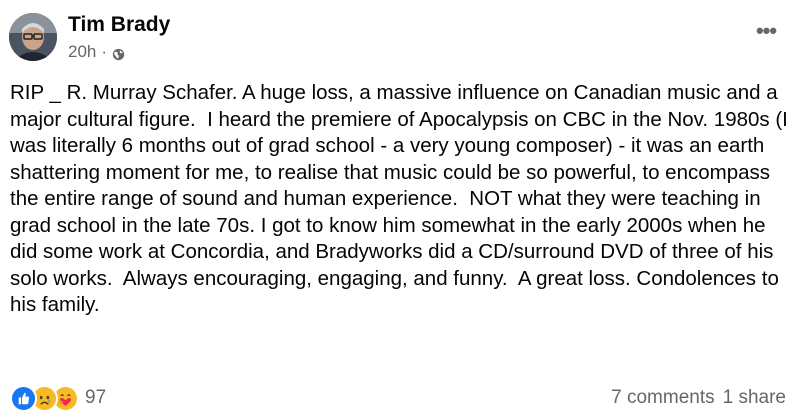 The height and width of the screenshot is (419, 800). What do you see at coordinates (766, 31) in the screenshot?
I see `more-options-icon: •••` at bounding box center [766, 31].